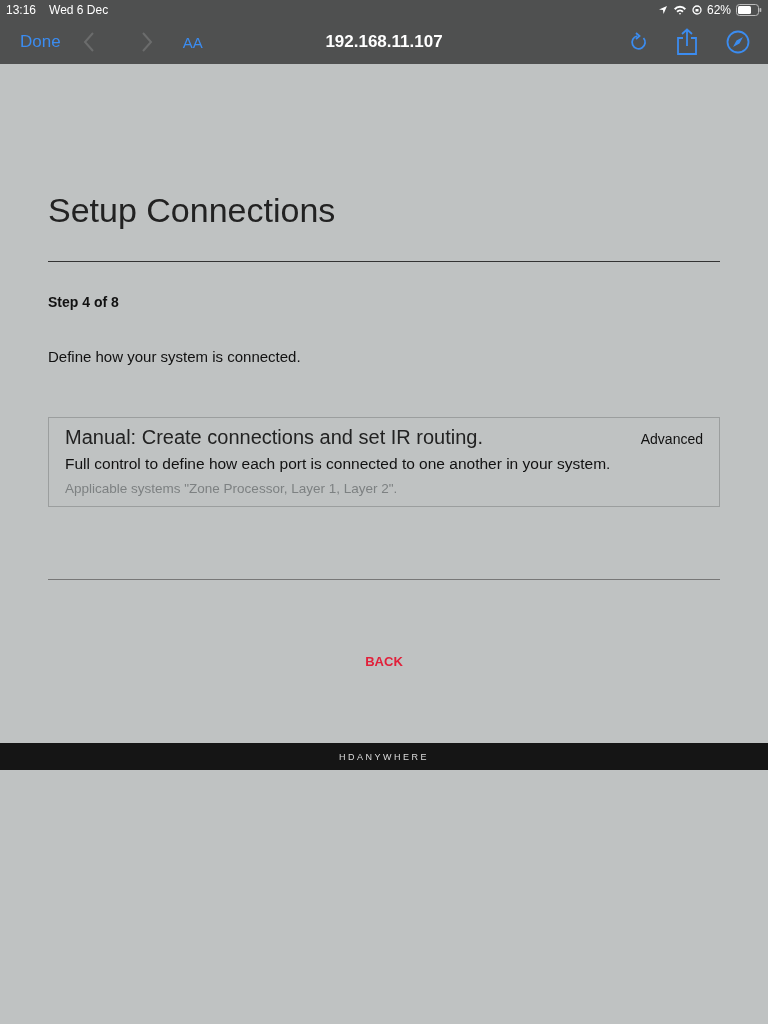 This screenshot has width=768, height=1024. What do you see at coordinates (384, 42) in the screenshot?
I see `address-field: 192.168.11.107` at bounding box center [384, 42].